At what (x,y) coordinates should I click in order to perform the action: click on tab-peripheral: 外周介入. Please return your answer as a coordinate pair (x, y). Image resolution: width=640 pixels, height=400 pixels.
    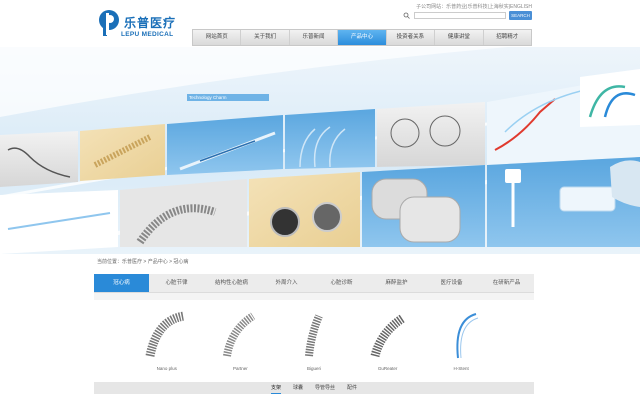
    Looking at the image, I should click on (286, 283).